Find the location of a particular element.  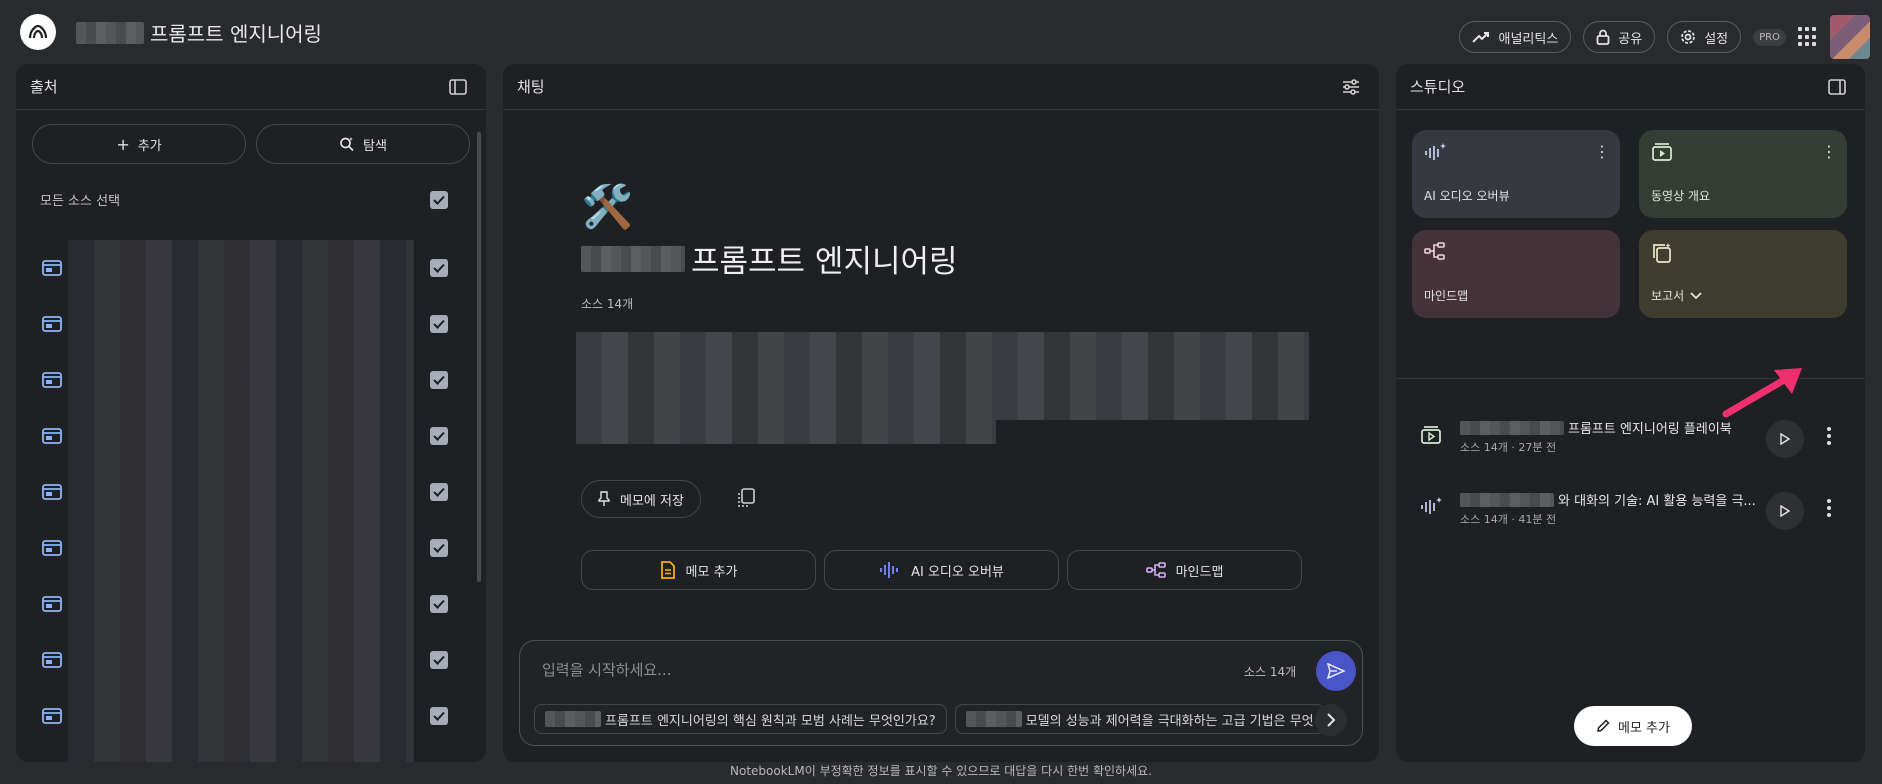

analytics-button: 애널리틱스 is located at coordinates (1515, 37).